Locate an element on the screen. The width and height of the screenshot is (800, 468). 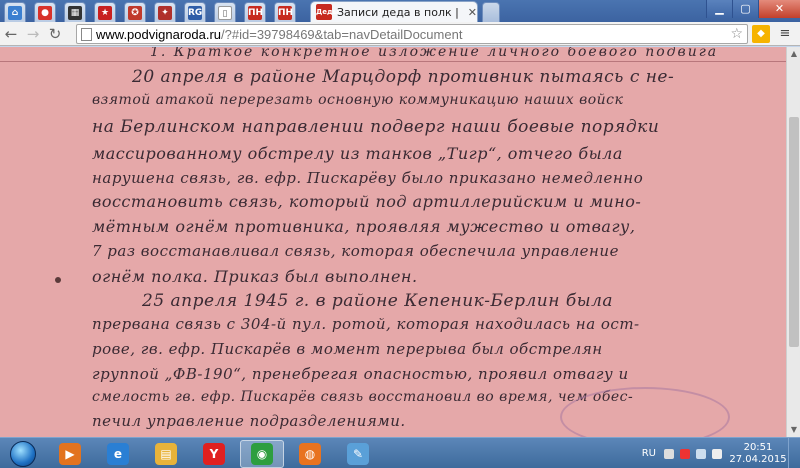
active-tab-title: Записи деда в полк | Бе is located at coordinates (400, 12).